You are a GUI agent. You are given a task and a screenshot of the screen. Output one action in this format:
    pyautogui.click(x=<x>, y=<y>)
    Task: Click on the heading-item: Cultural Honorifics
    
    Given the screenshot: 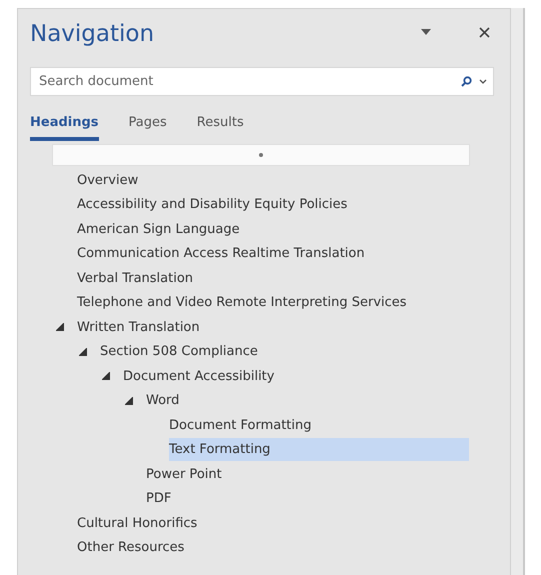 What is the action you would take?
    pyautogui.click(x=137, y=523)
    